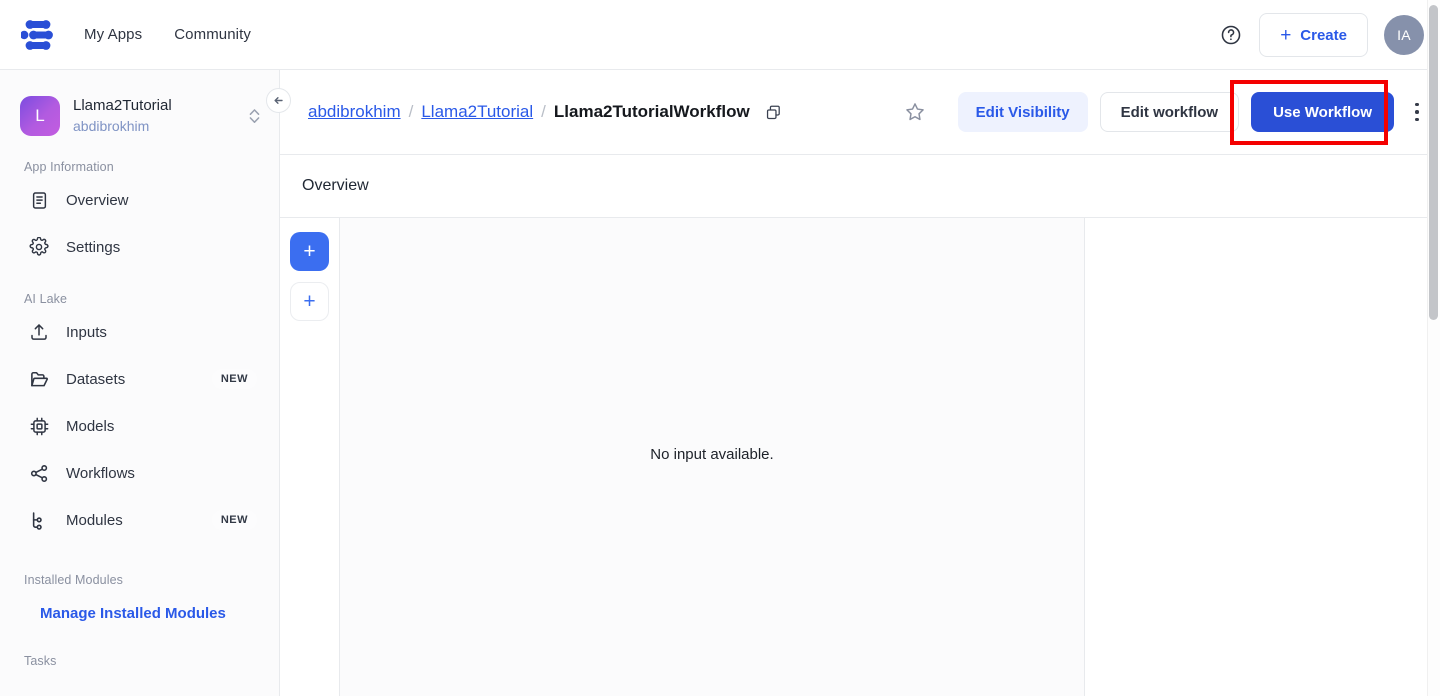  I want to click on section-label-ai-lake: AI Lake, so click(46, 299).